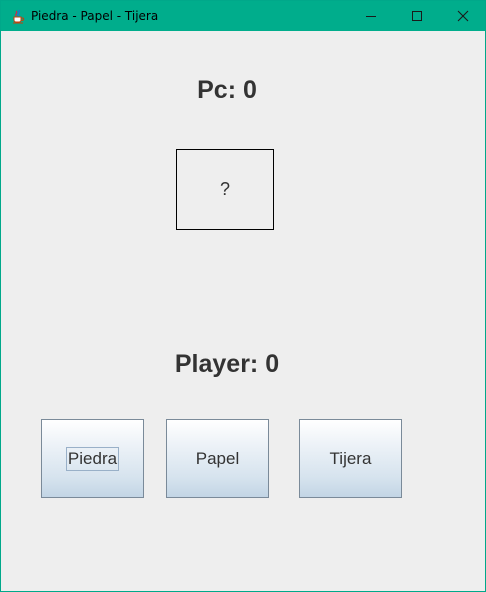  I want to click on pc-score-label: Pc: 0, so click(227, 90).